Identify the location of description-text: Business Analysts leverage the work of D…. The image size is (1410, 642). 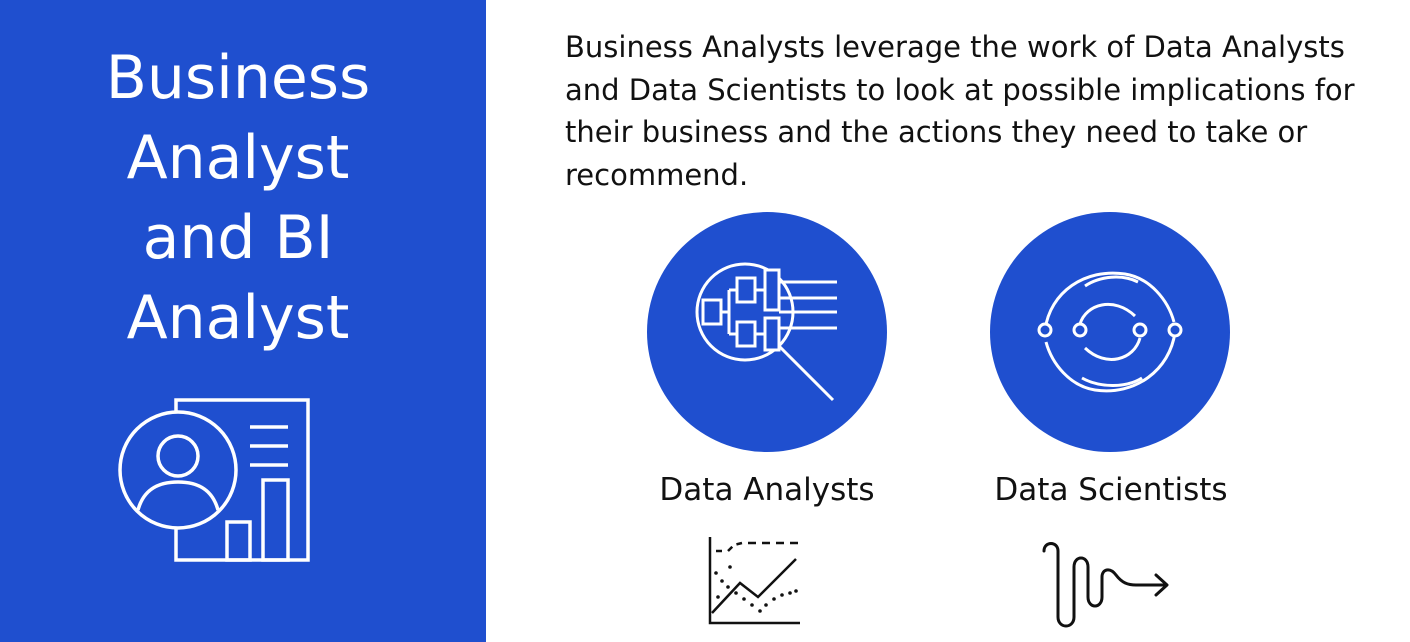
(960, 111).